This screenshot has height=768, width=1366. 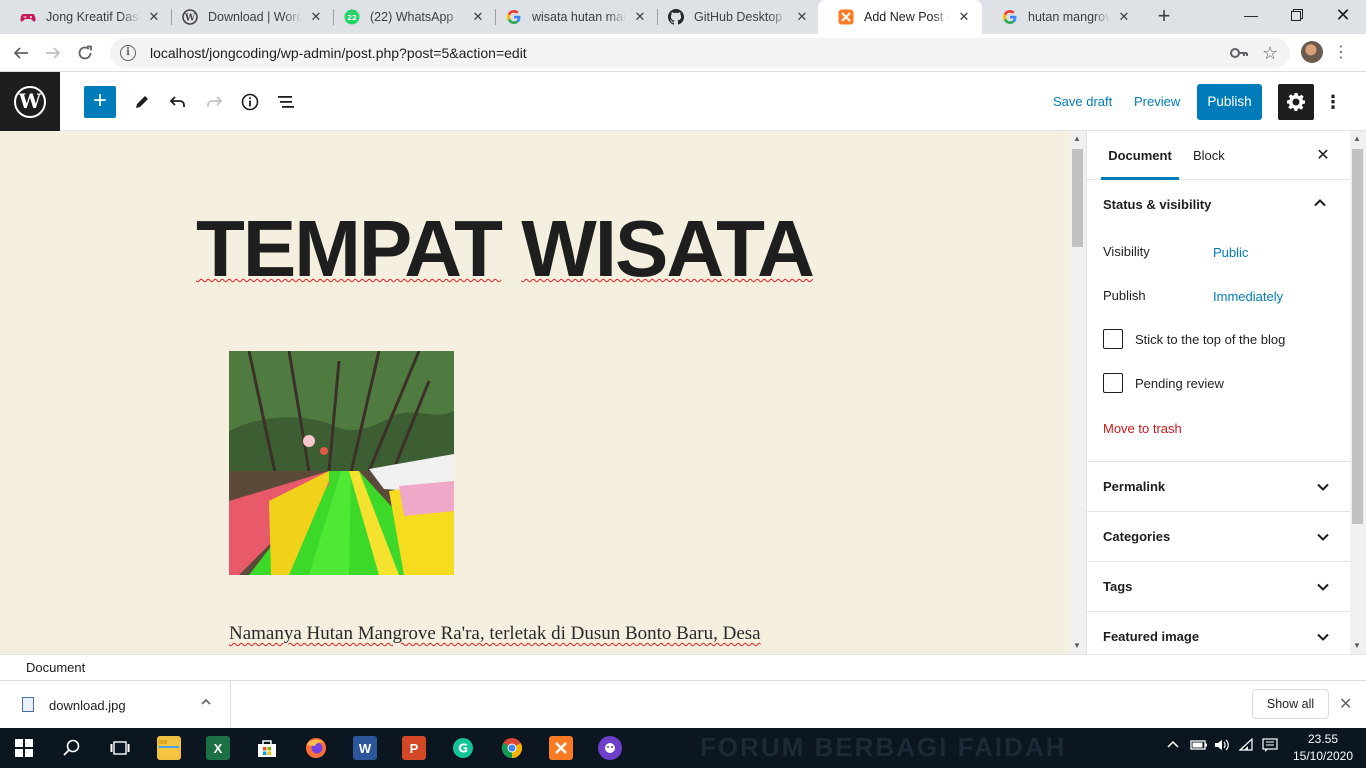 I want to click on edit-tool-button, so click(x=142, y=102).